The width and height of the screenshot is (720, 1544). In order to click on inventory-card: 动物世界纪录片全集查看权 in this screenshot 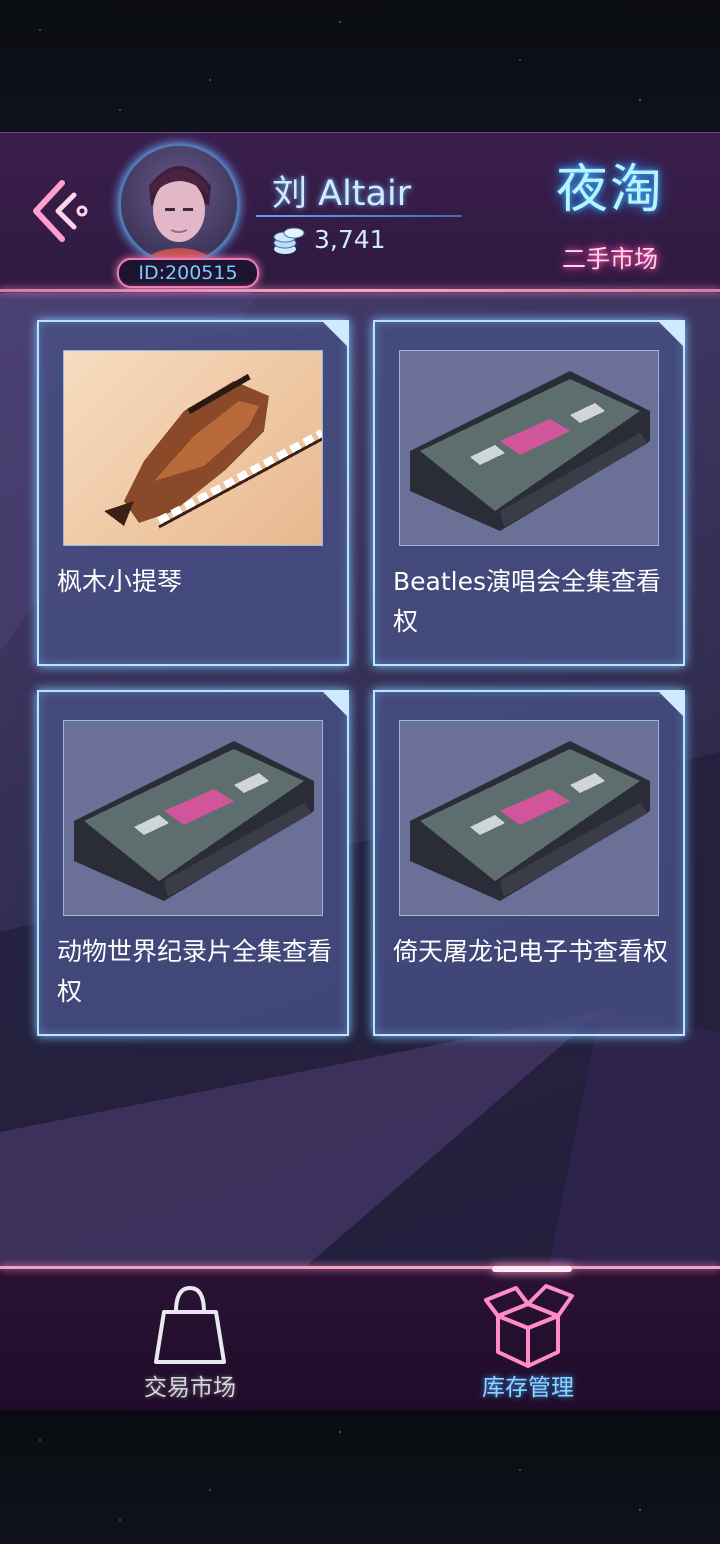, I will do `click(193, 863)`.